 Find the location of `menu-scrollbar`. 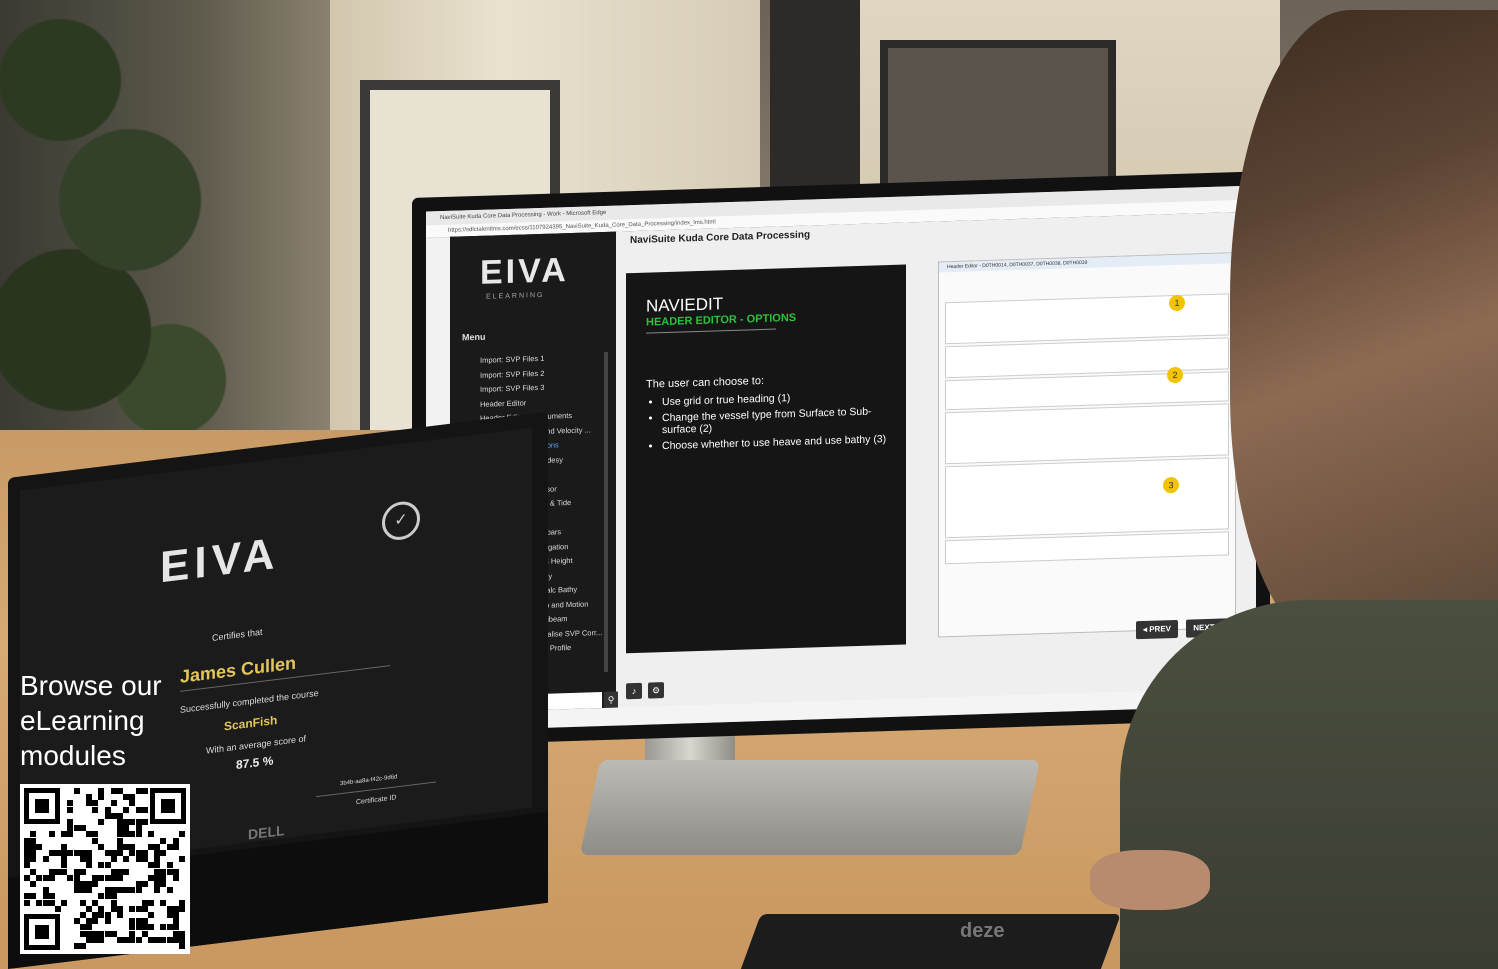

menu-scrollbar is located at coordinates (606, 511).